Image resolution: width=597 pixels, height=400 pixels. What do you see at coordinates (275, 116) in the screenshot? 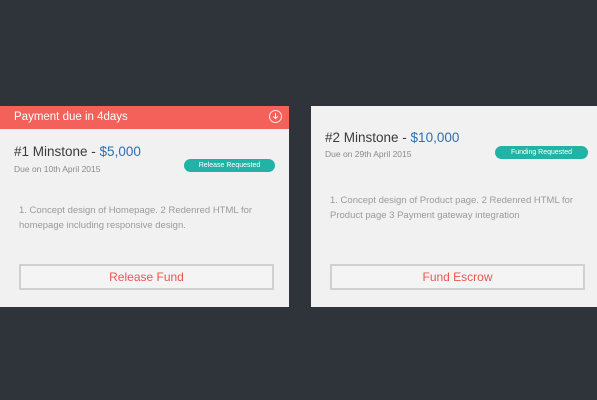
I see `download-circle-icon` at bounding box center [275, 116].